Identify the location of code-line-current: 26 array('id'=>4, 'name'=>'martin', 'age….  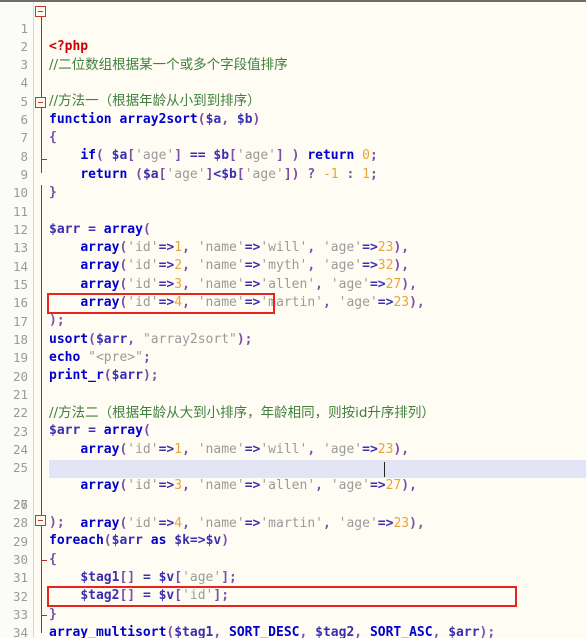
(293, 495).